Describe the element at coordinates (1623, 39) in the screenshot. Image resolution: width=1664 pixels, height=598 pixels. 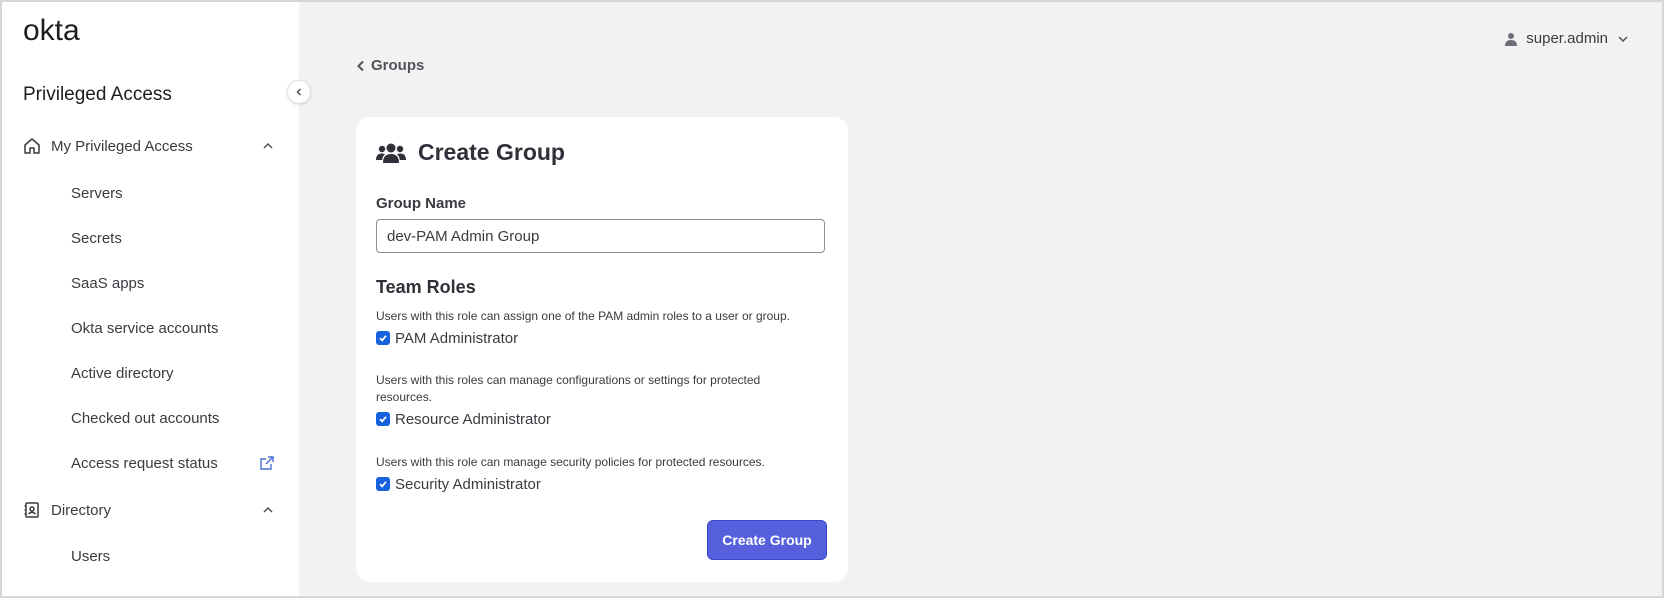
I see `chevron-down-icon` at that location.